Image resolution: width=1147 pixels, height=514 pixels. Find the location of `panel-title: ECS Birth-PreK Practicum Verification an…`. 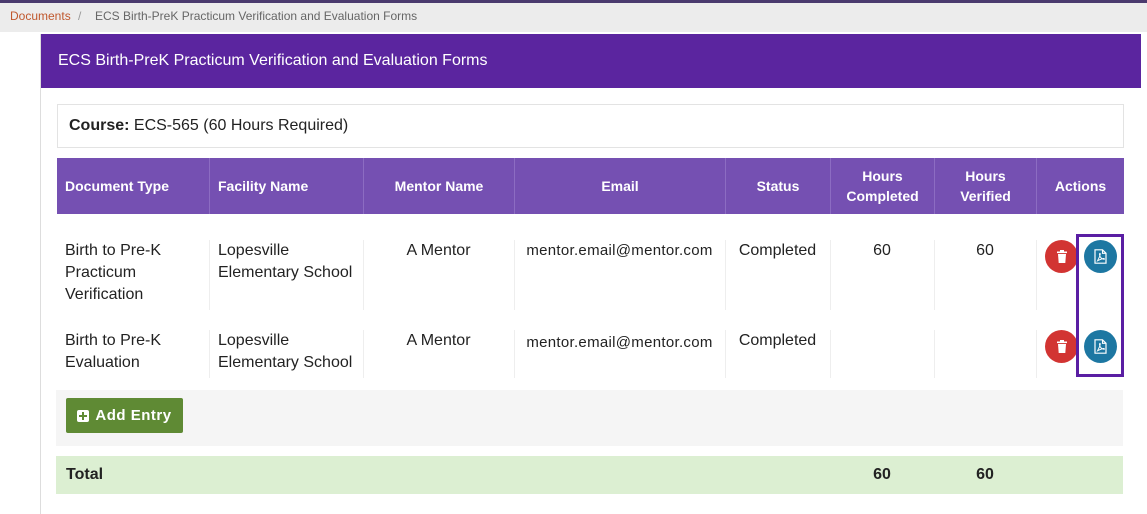

panel-title: ECS Birth-PreK Practicum Verification an… is located at coordinates (591, 61).